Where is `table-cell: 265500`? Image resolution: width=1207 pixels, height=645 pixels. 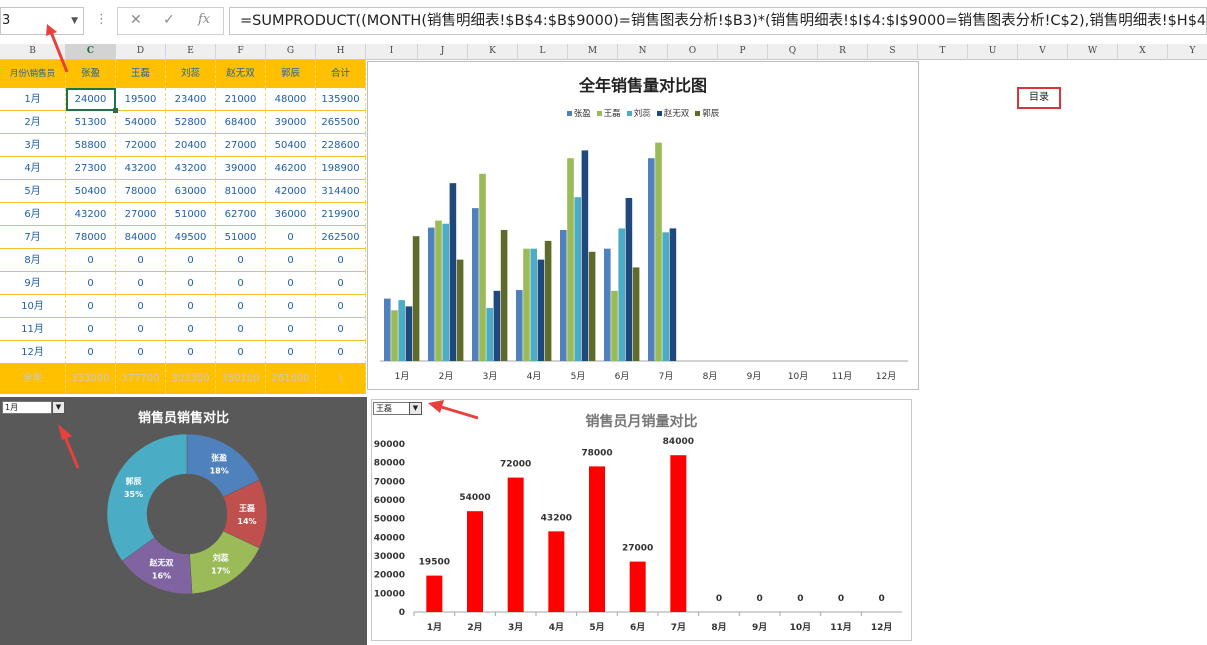
table-cell: 265500 is located at coordinates (341, 122).